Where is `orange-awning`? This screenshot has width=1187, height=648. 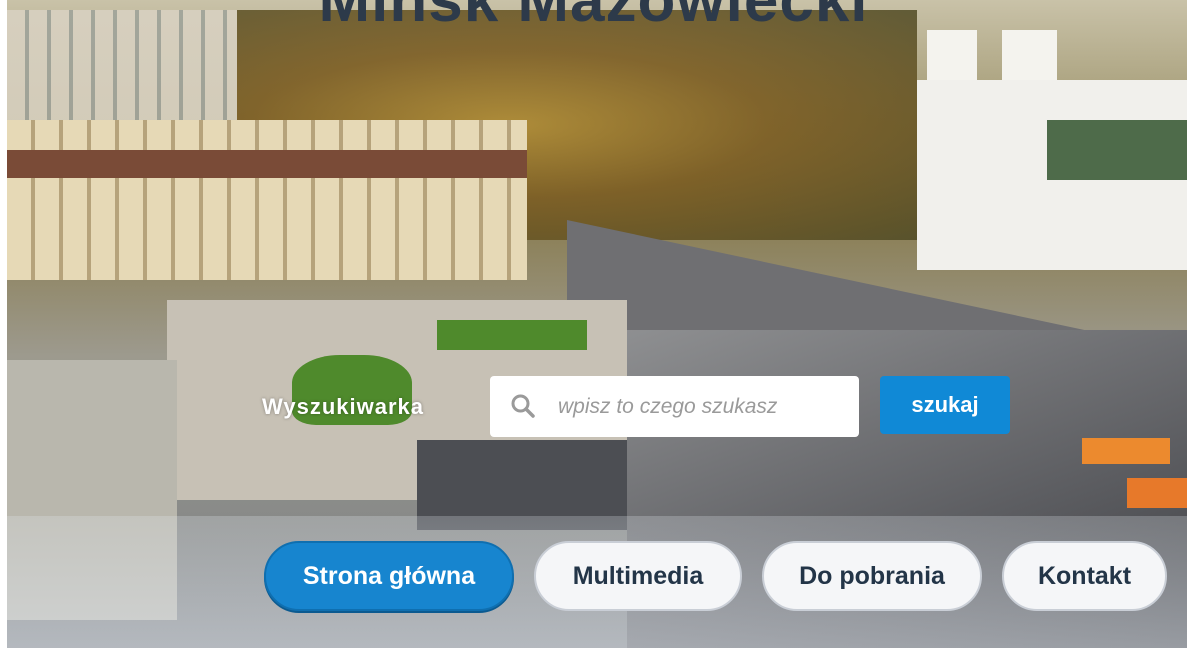
orange-awning is located at coordinates (1126, 451).